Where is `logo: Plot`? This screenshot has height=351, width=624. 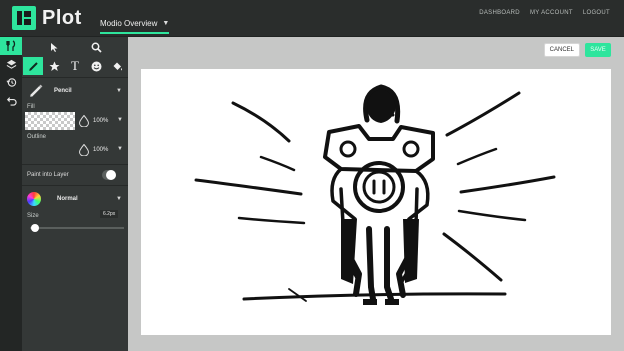 logo: Plot is located at coordinates (47, 18).